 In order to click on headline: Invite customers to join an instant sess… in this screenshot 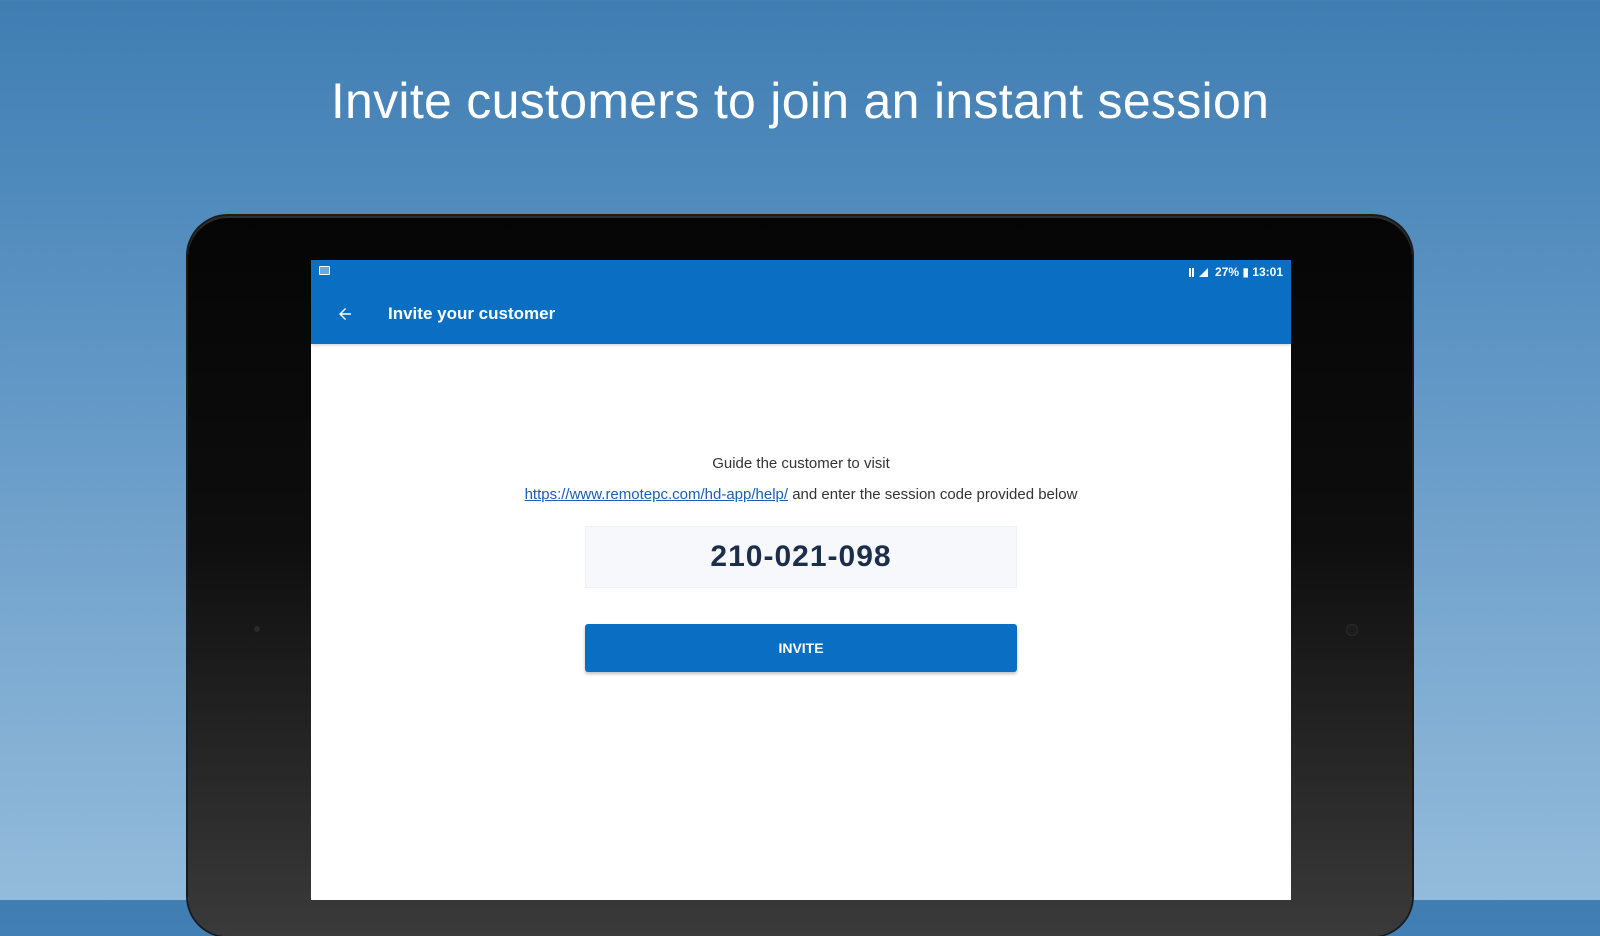, I will do `click(800, 101)`.